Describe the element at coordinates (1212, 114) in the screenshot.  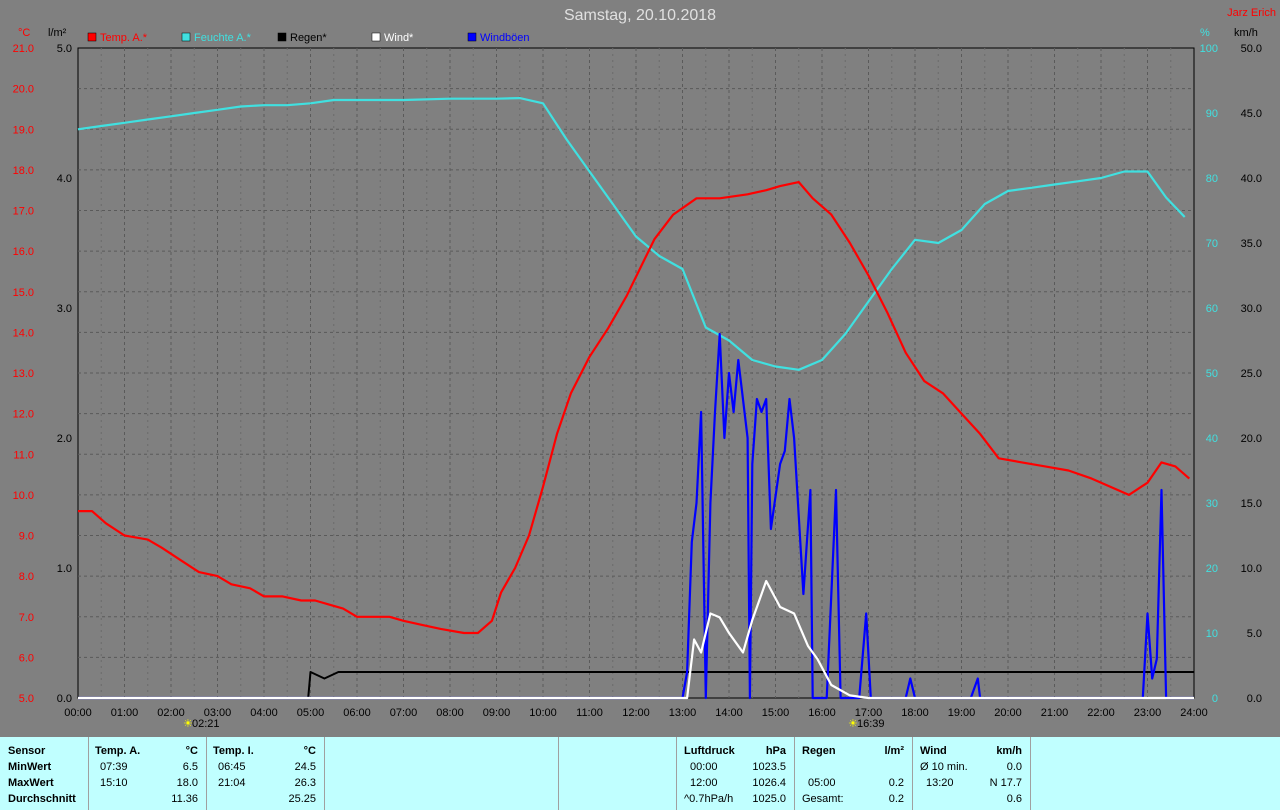
I see `humidity-tick-label: 90` at that location.